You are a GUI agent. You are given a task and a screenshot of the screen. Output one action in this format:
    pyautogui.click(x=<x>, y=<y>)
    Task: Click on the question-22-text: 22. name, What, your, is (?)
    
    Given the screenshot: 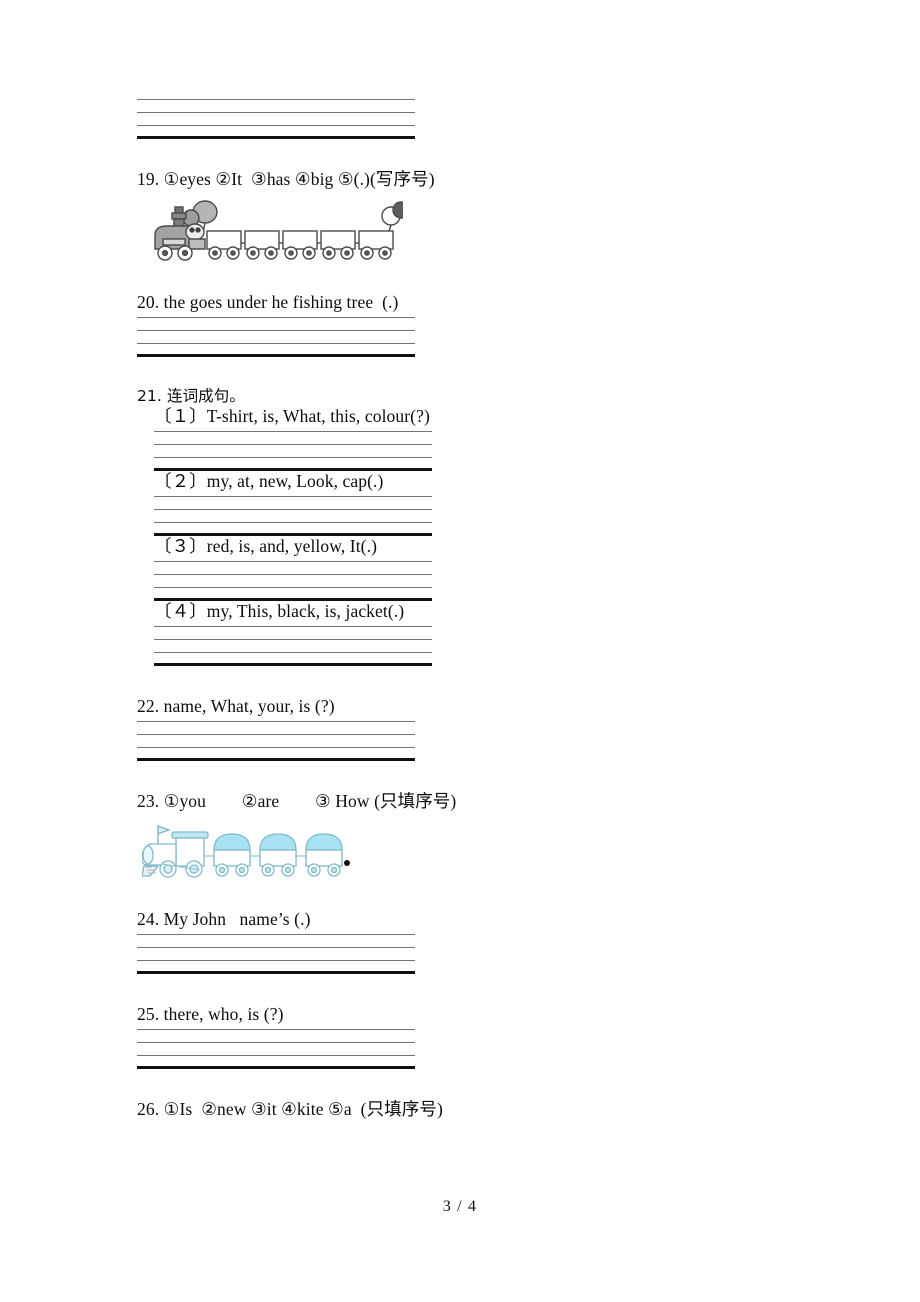 What is the action you would take?
    pyautogui.click(x=236, y=705)
    